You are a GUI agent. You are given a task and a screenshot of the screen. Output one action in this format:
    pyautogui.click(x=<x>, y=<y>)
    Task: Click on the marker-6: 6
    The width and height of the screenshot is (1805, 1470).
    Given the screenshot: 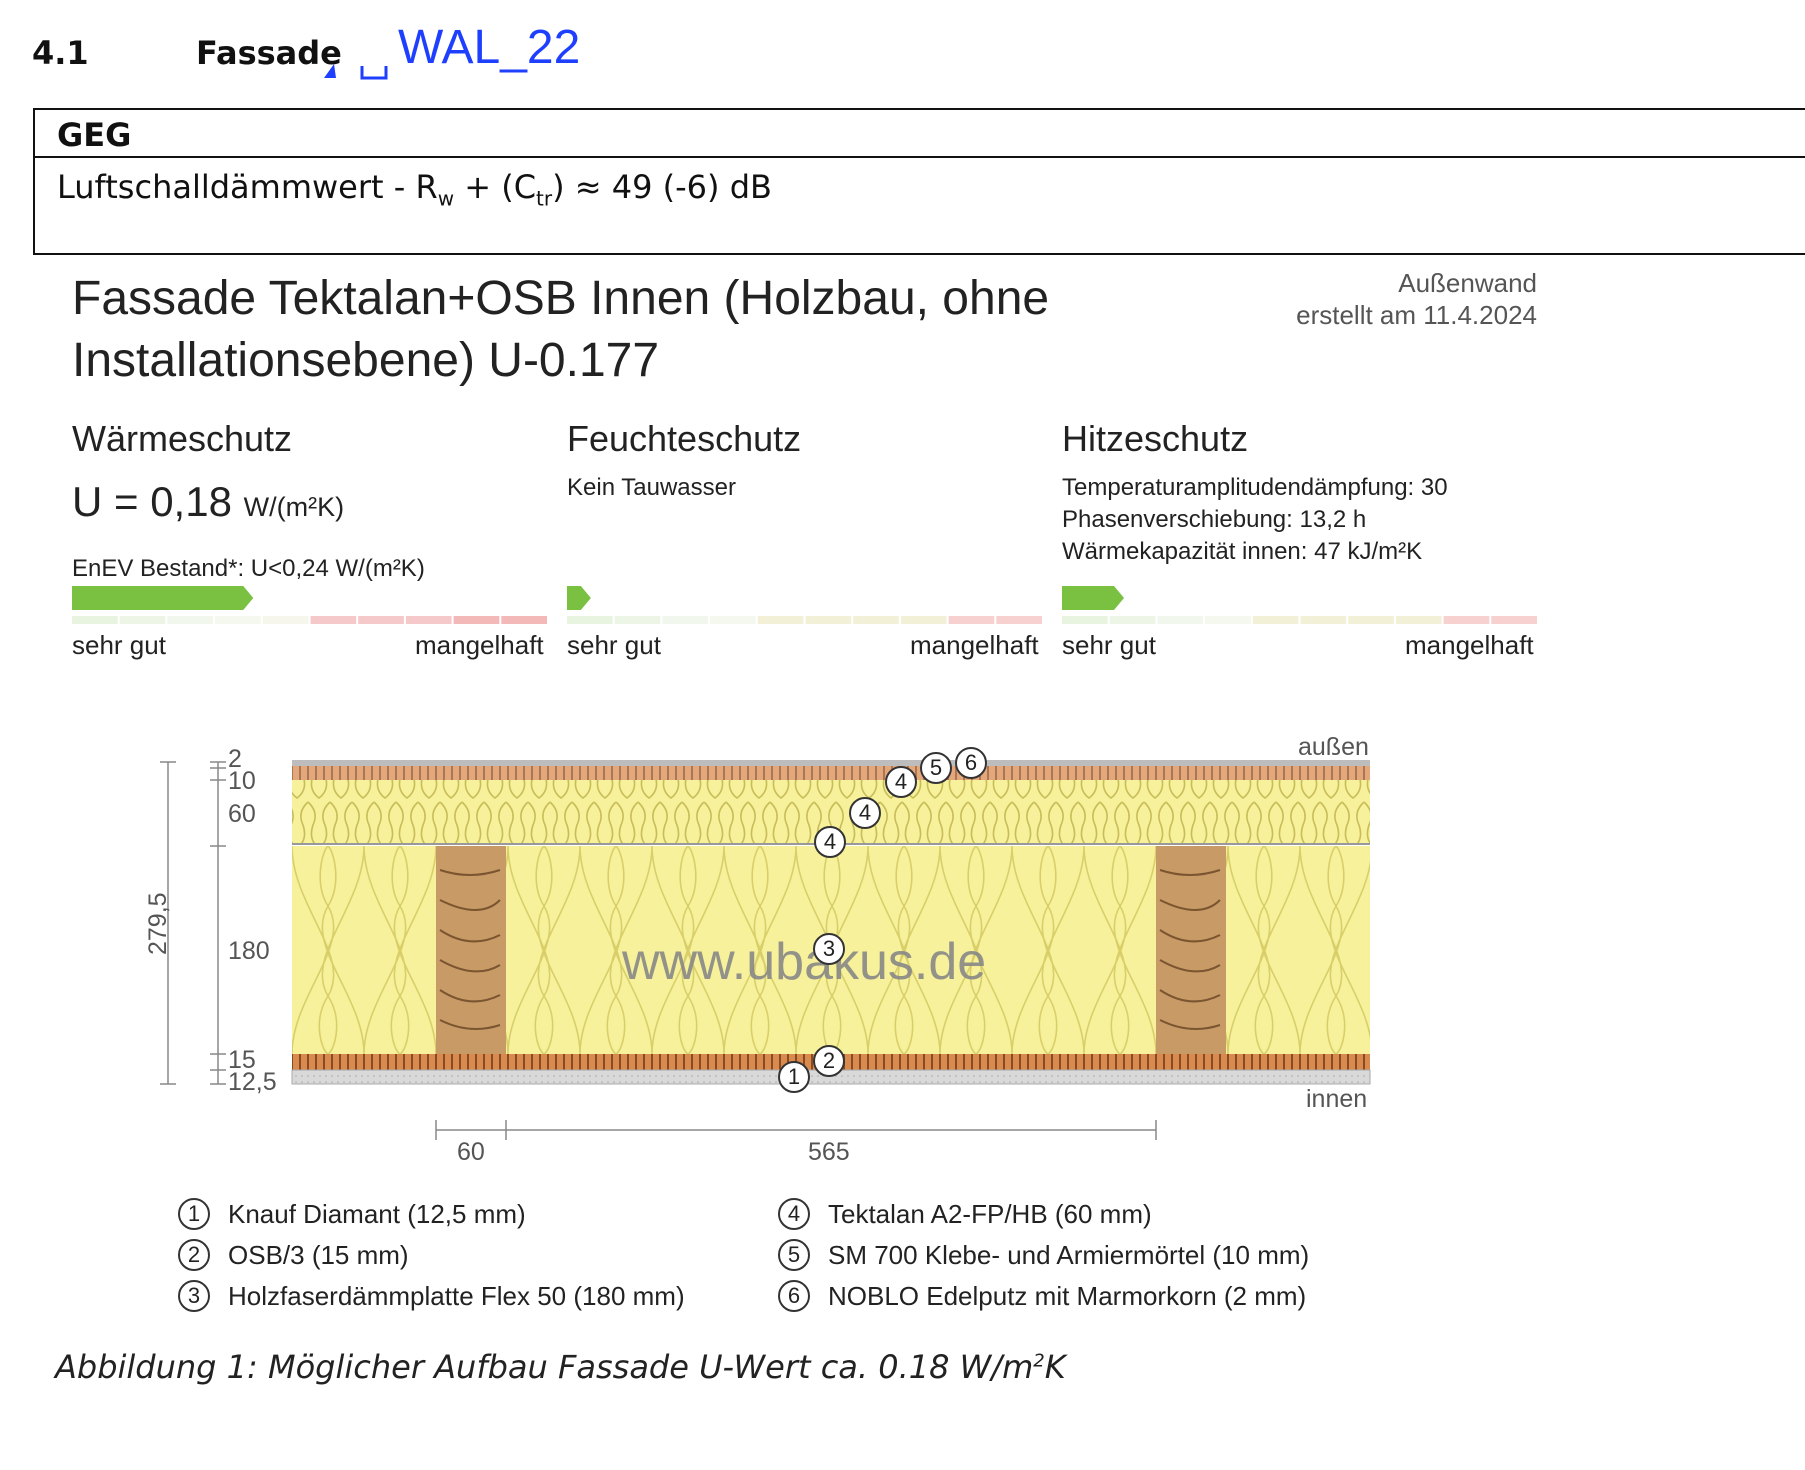 What is the action you would take?
    pyautogui.click(x=971, y=763)
    